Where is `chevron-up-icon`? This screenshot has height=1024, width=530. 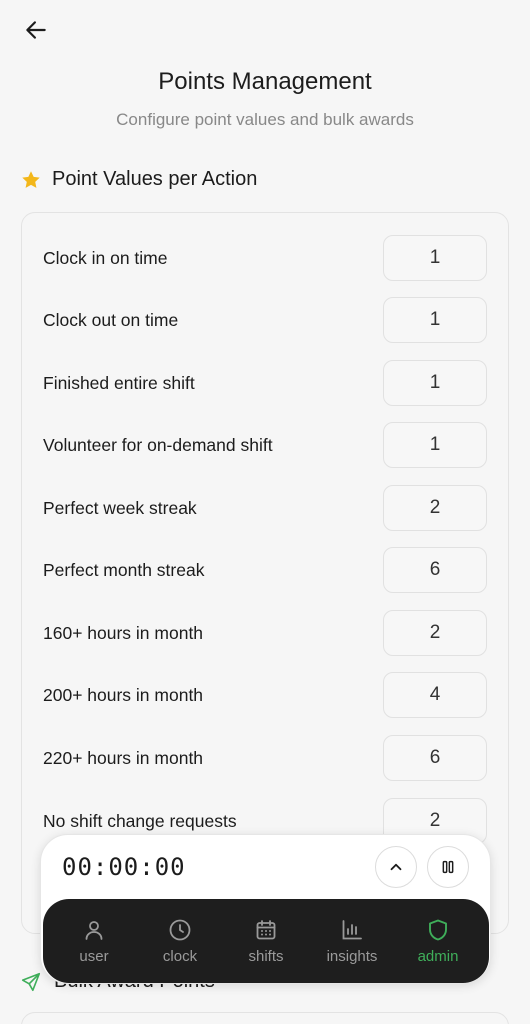 chevron-up-icon is located at coordinates (396, 867).